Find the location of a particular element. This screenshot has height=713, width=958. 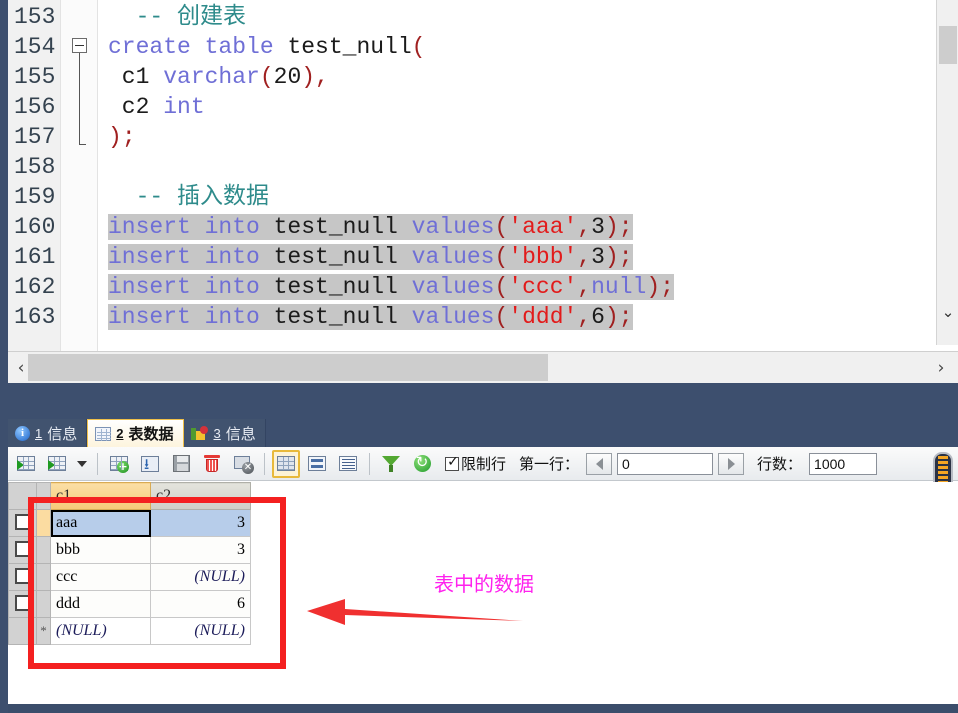

editor-horizontal-scrollbar: ‹ › is located at coordinates (483, 367).